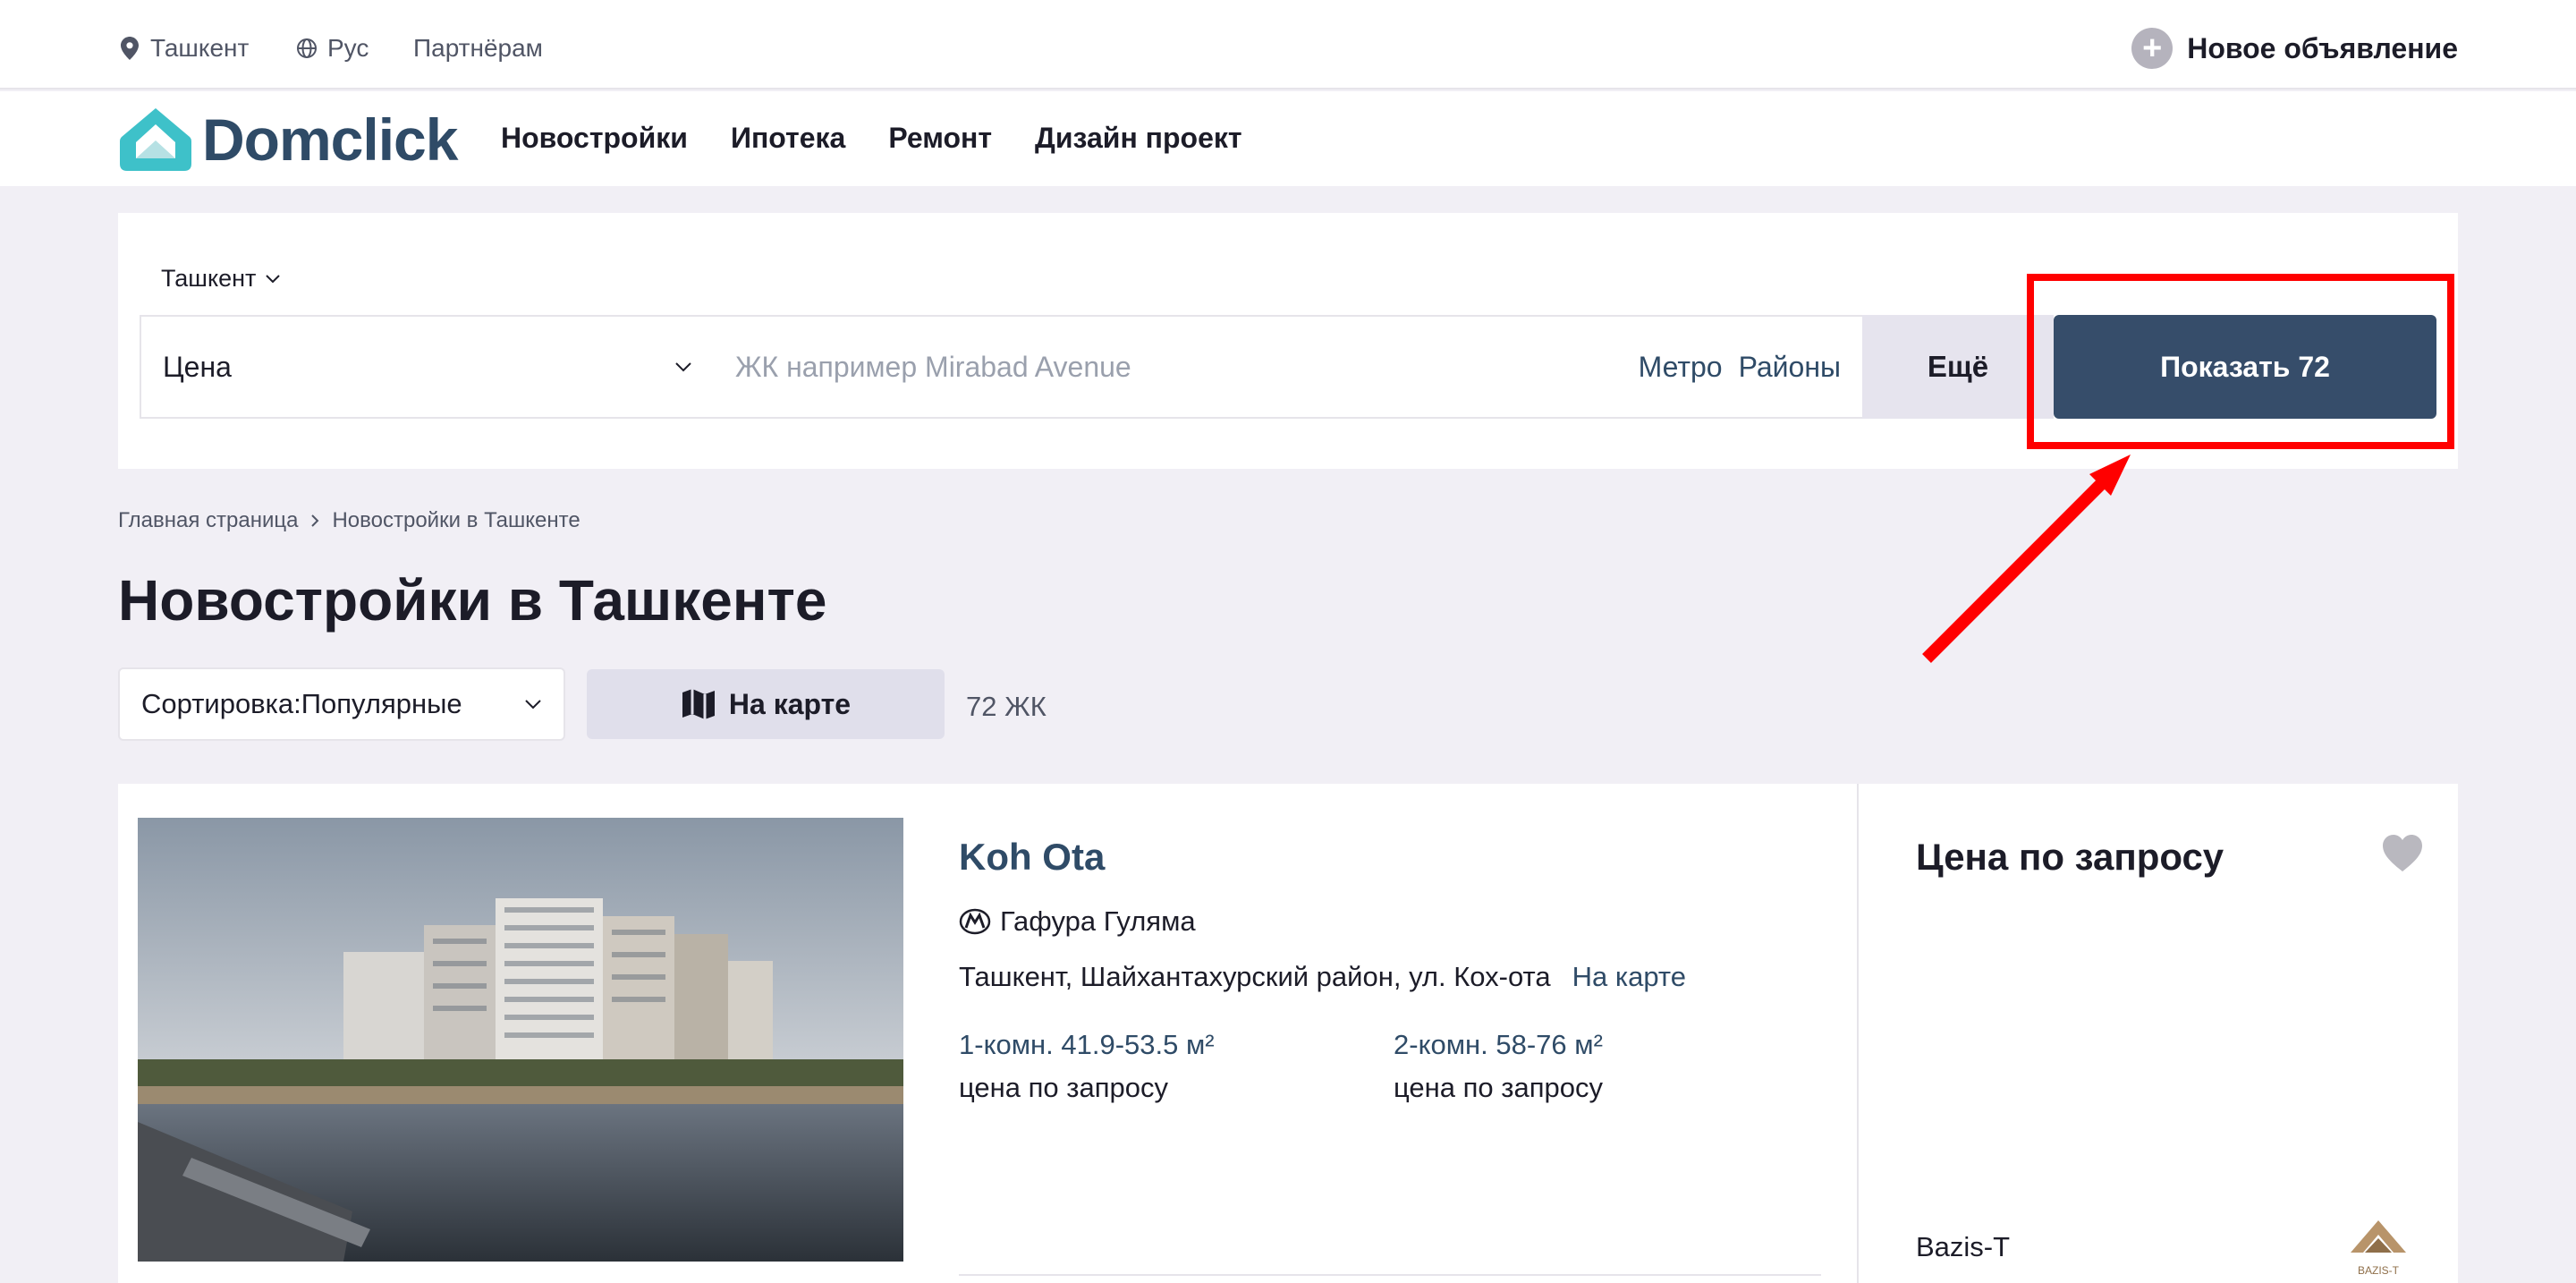  I want to click on developer-logo-icon: BAZIS-T, so click(2378, 1248).